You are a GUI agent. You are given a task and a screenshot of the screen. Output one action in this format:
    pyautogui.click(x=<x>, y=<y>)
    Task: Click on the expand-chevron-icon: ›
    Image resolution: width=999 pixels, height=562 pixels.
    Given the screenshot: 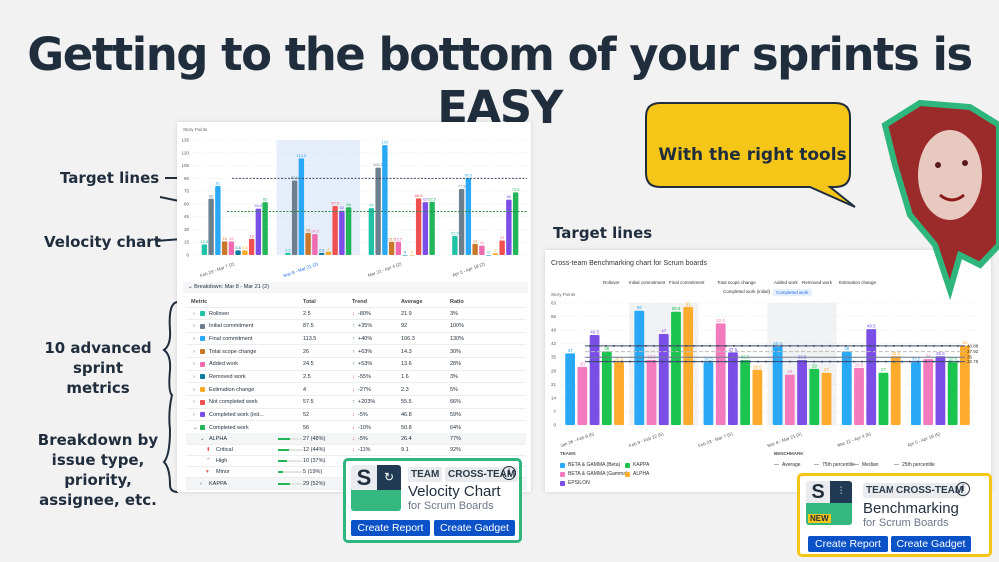 What is the action you would take?
    pyautogui.click(x=194, y=313)
    